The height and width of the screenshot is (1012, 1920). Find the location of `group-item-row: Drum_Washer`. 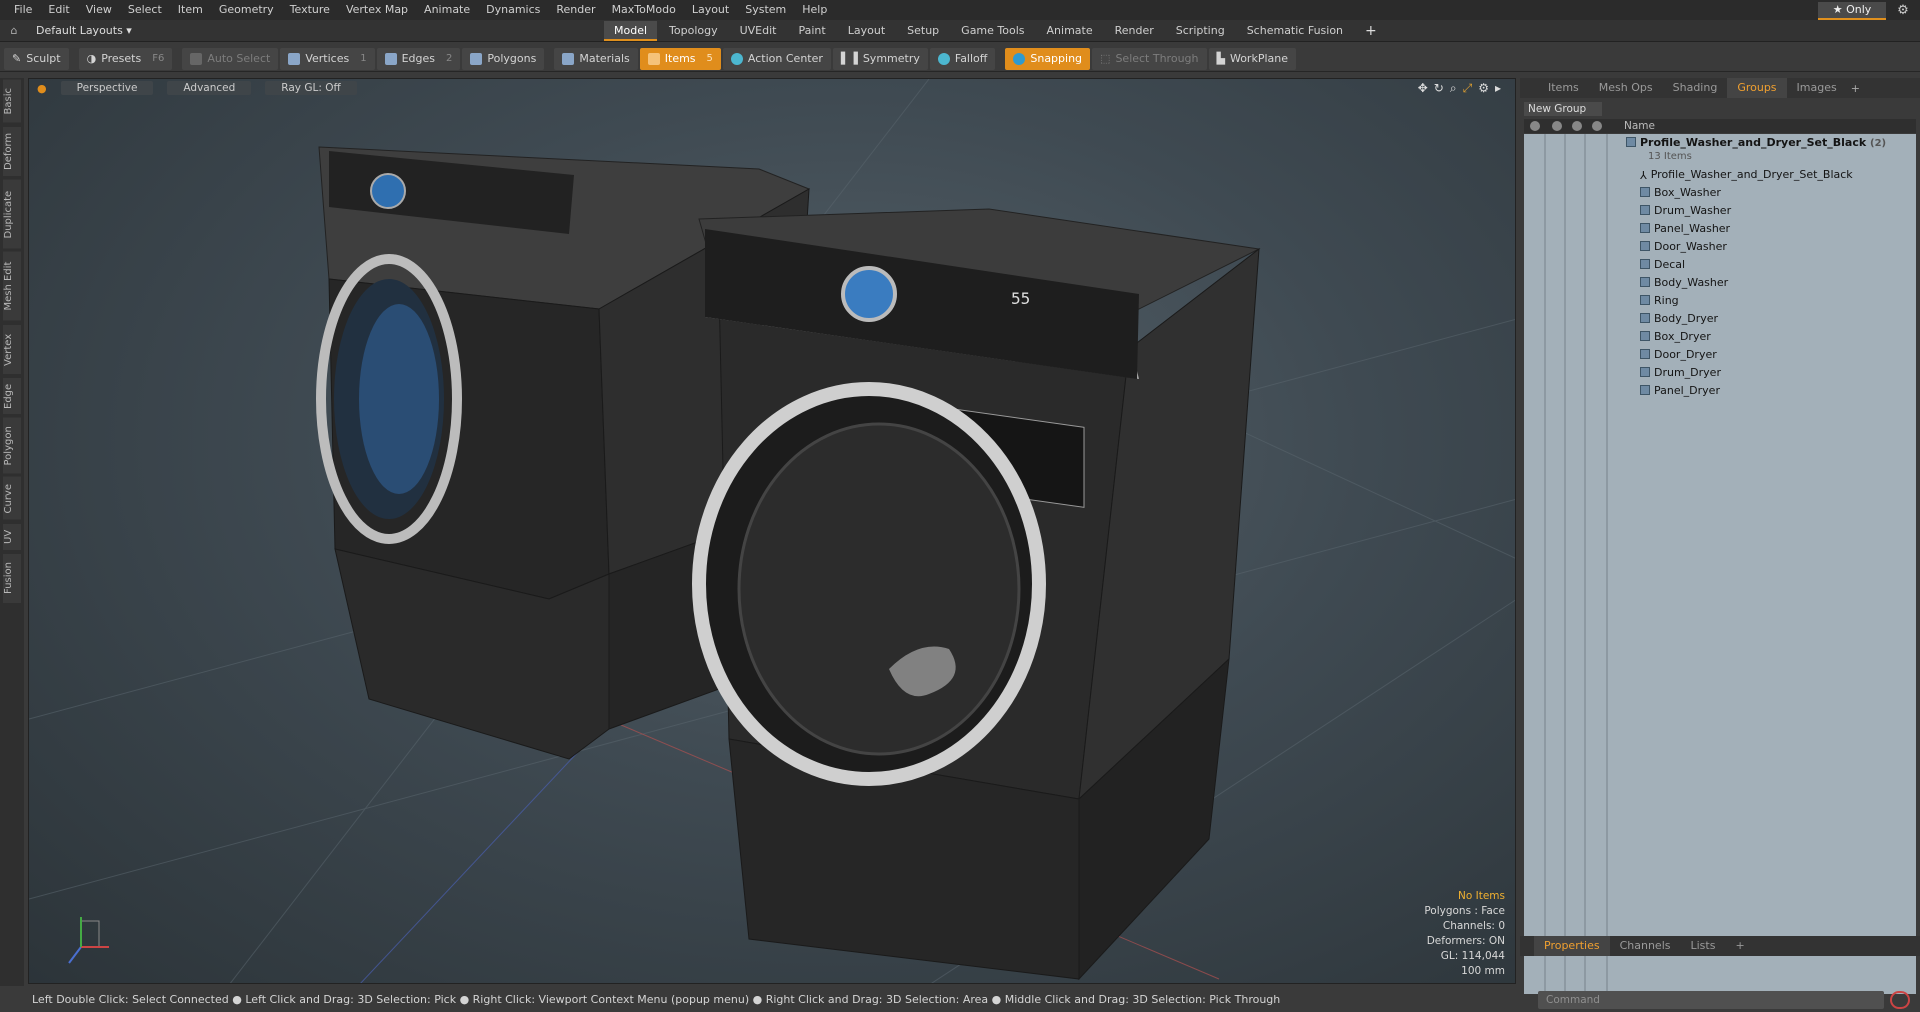

group-item-row: Drum_Washer is located at coordinates (1720, 211).